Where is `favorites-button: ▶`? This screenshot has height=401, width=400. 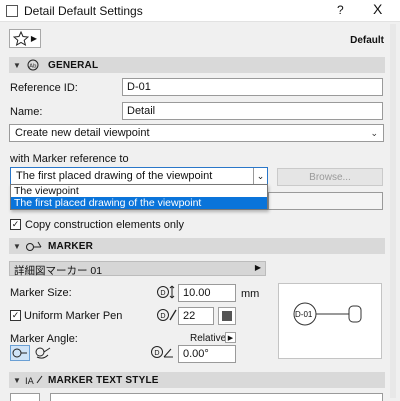
favorites-button: ▶ is located at coordinates (25, 38).